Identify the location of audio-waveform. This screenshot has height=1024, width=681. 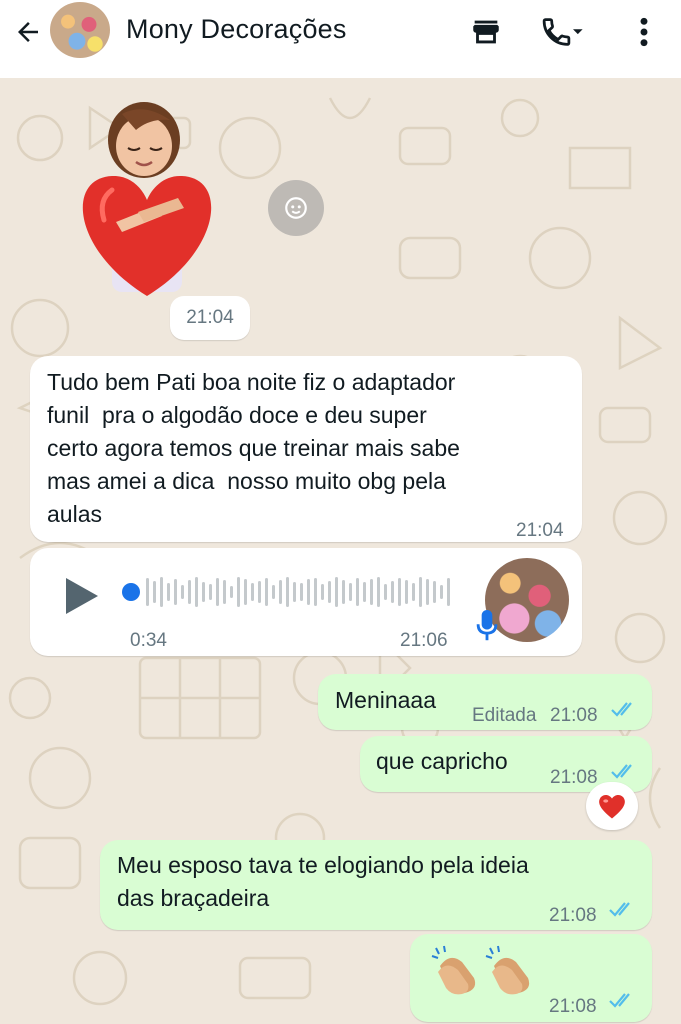
(295, 592).